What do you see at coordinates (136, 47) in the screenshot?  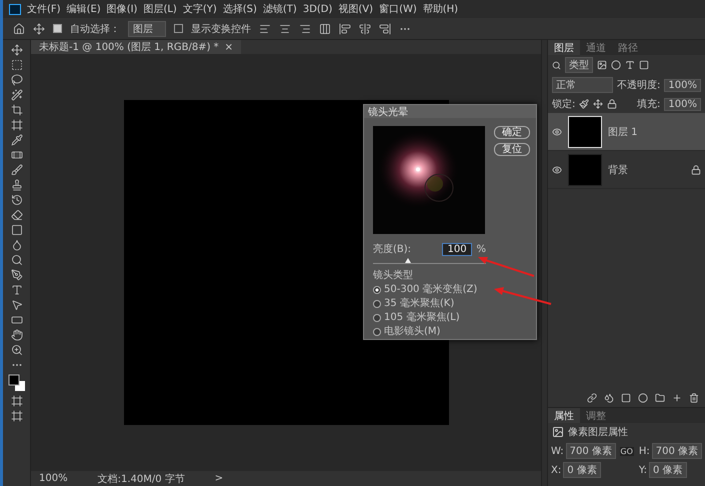 I see `document-tab: 未标题-1 @ 100% (图层 1, RGB/8#) * ×` at bounding box center [136, 47].